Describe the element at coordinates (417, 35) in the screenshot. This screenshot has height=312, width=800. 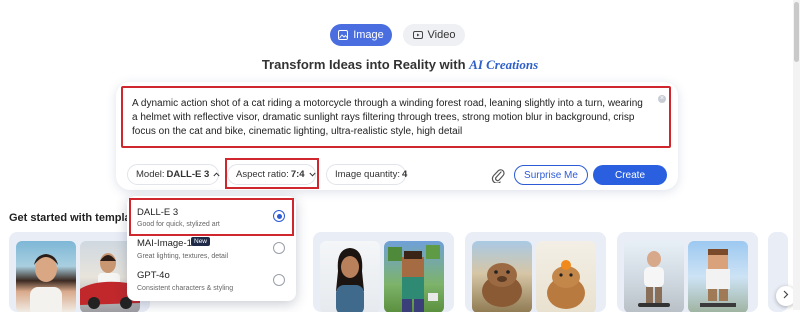
I see `video-icon` at that location.